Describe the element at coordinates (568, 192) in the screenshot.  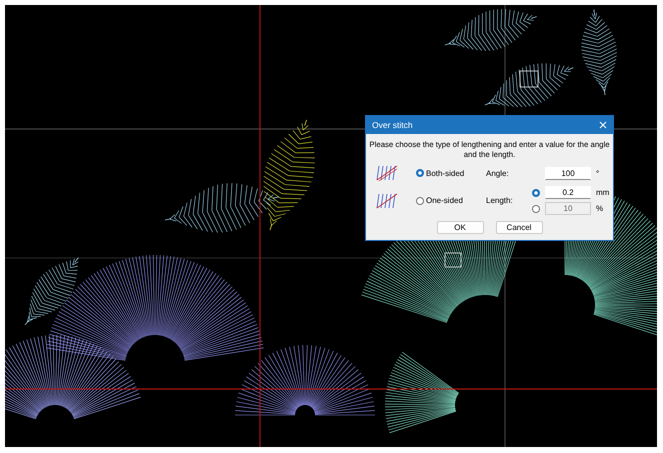
I see `length-field: 0.2` at that location.